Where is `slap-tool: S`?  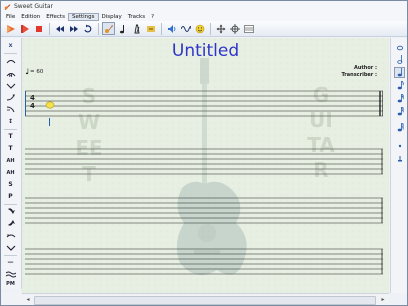 slap-tool: S is located at coordinates (10, 184).